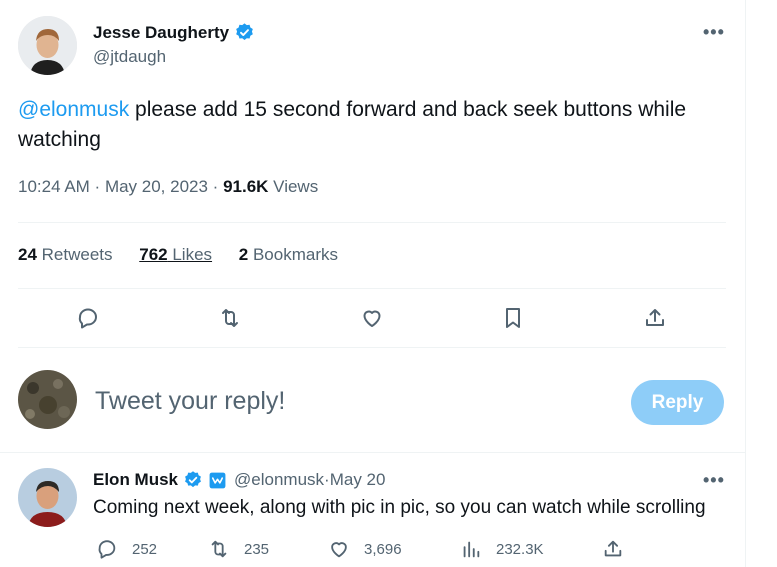  Describe the element at coordinates (243, 254) in the screenshot. I see `bookmarks-count: 2` at that location.